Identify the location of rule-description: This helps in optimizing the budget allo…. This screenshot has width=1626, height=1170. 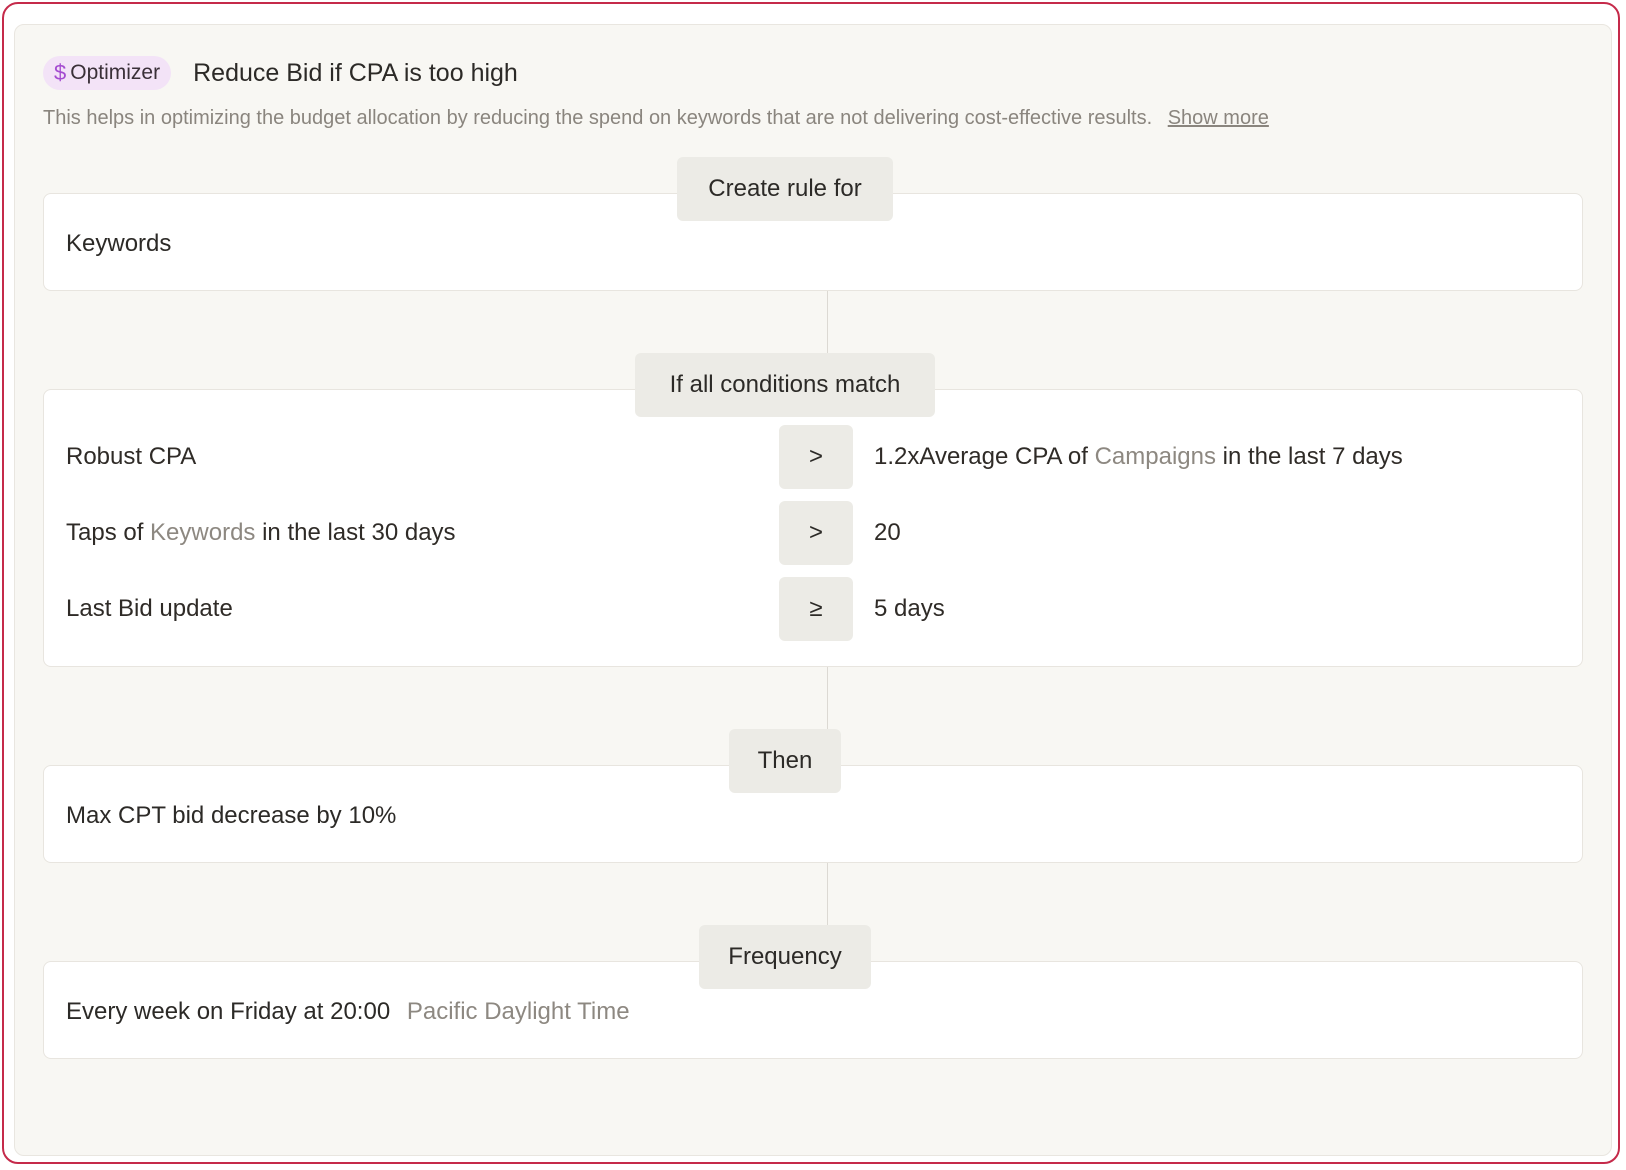
(656, 118).